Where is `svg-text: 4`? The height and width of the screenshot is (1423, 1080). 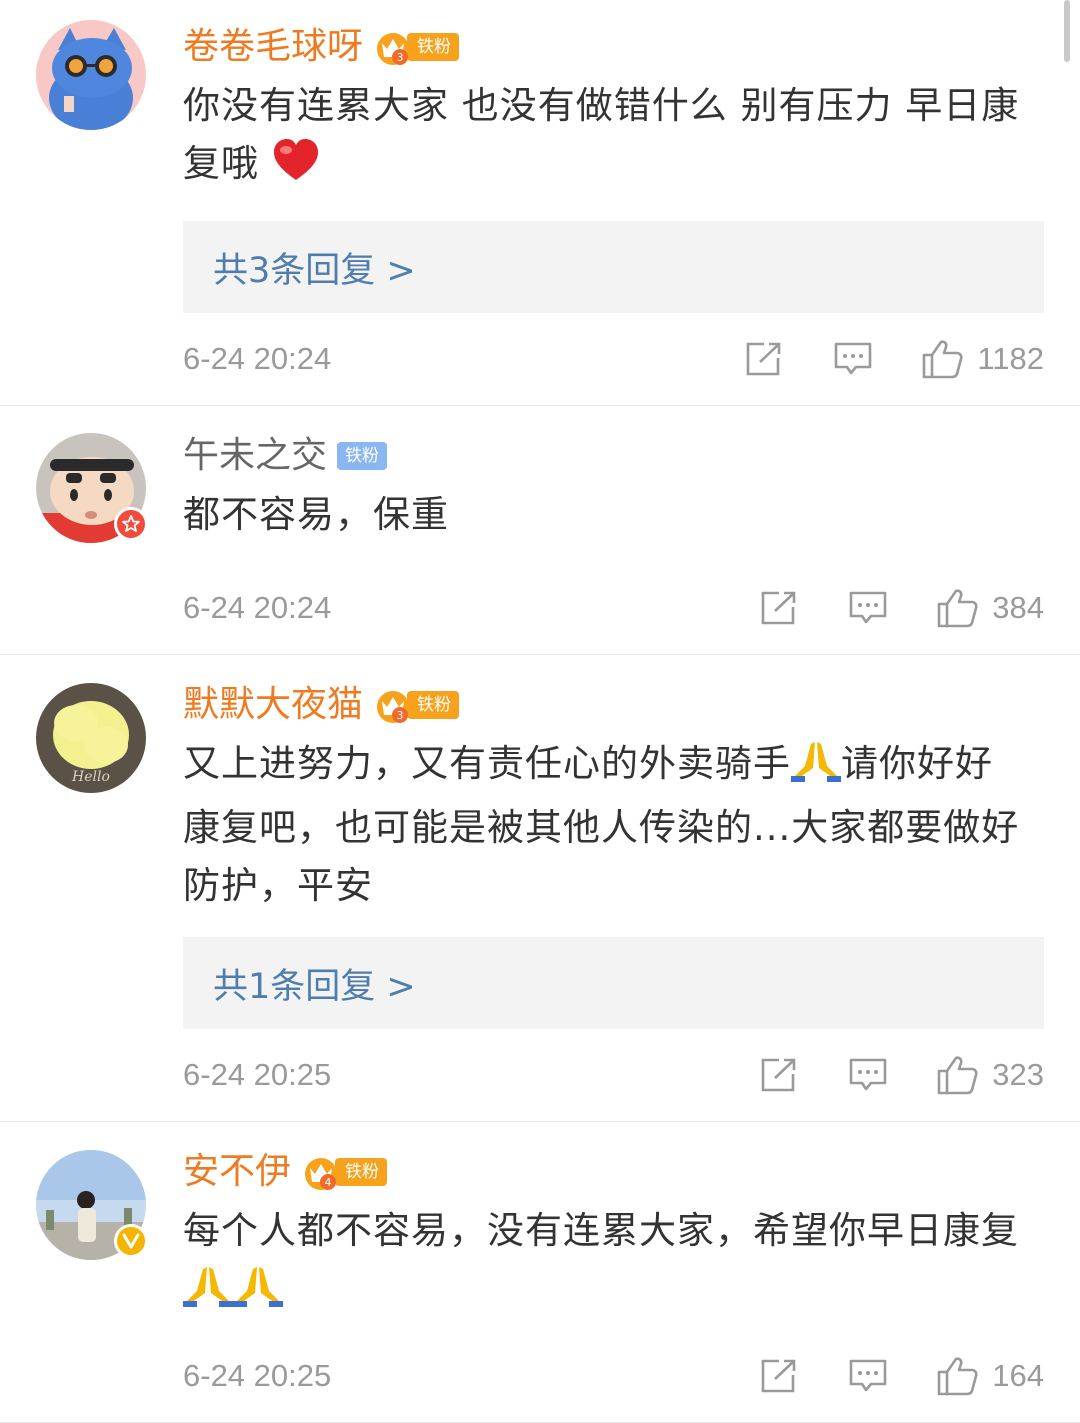 svg-text: 4 is located at coordinates (328, 1182).